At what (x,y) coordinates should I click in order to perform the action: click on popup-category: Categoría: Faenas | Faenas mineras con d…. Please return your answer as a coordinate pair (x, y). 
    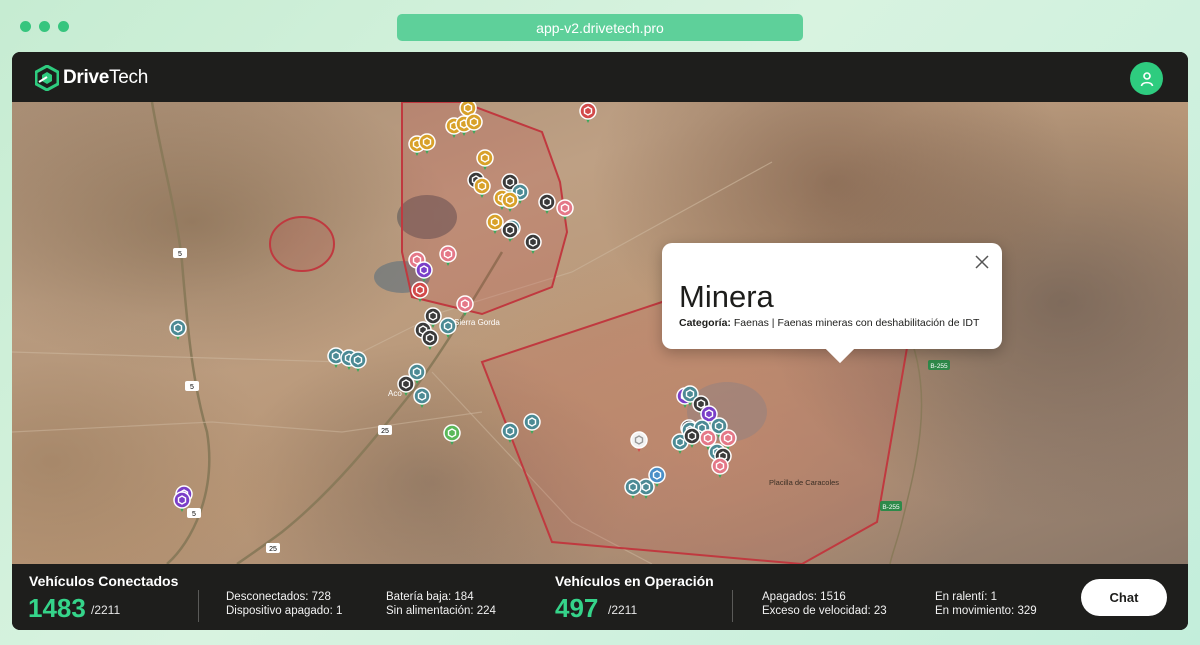
    Looking at the image, I should click on (829, 323).